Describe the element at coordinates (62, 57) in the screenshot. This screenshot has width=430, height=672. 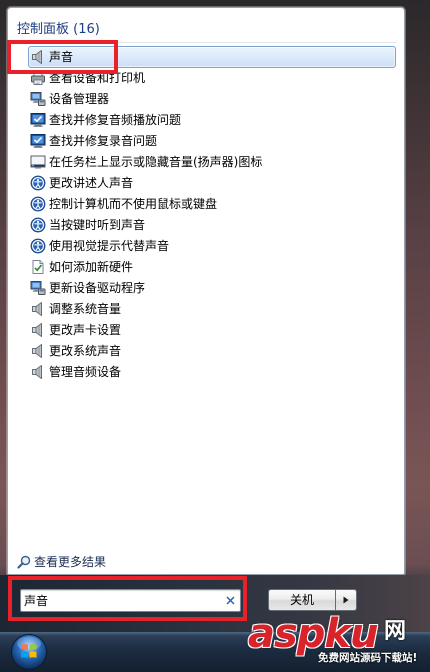
I see `annotation-highlight-sound-result` at that location.